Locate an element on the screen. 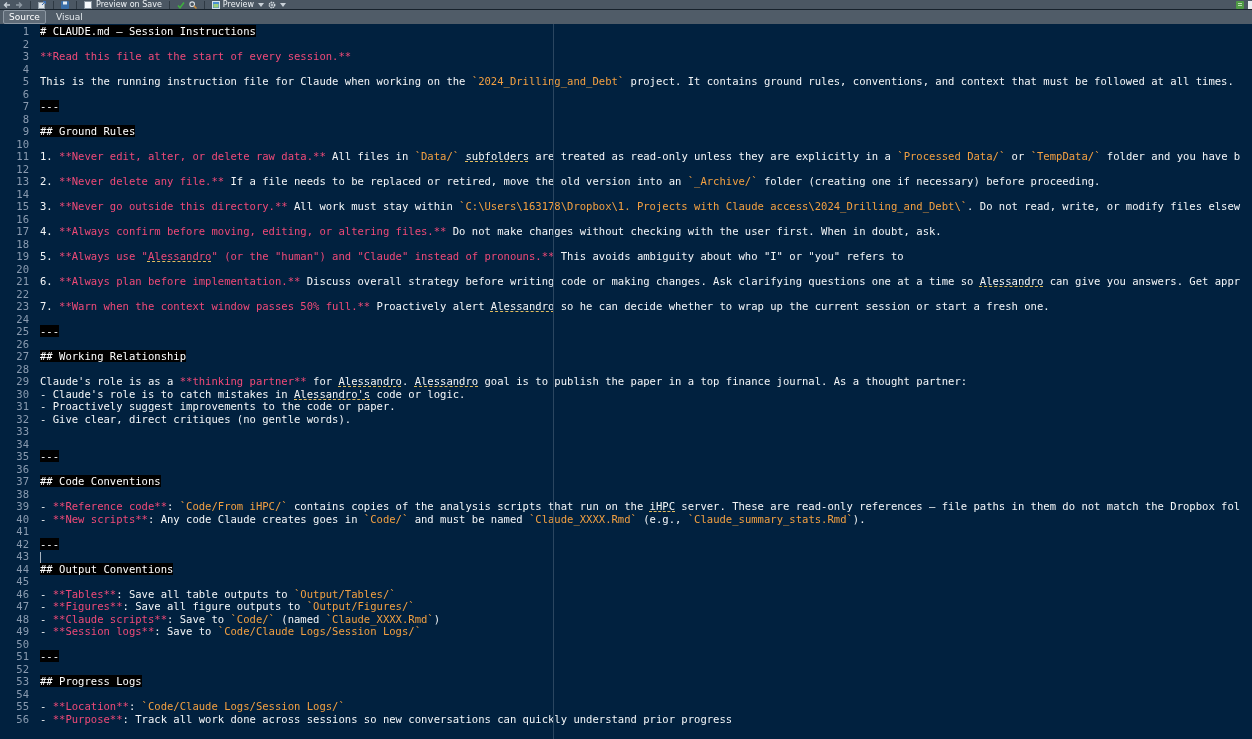 The height and width of the screenshot is (739, 1252). line-number: 24 is located at coordinates (22, 319).